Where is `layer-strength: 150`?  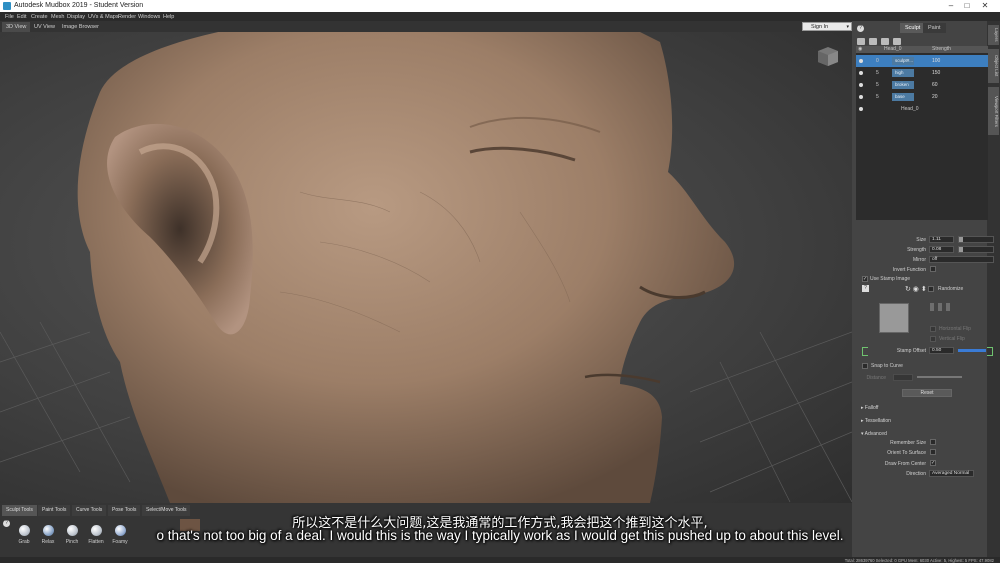
layer-strength: 150 is located at coordinates (936, 73).